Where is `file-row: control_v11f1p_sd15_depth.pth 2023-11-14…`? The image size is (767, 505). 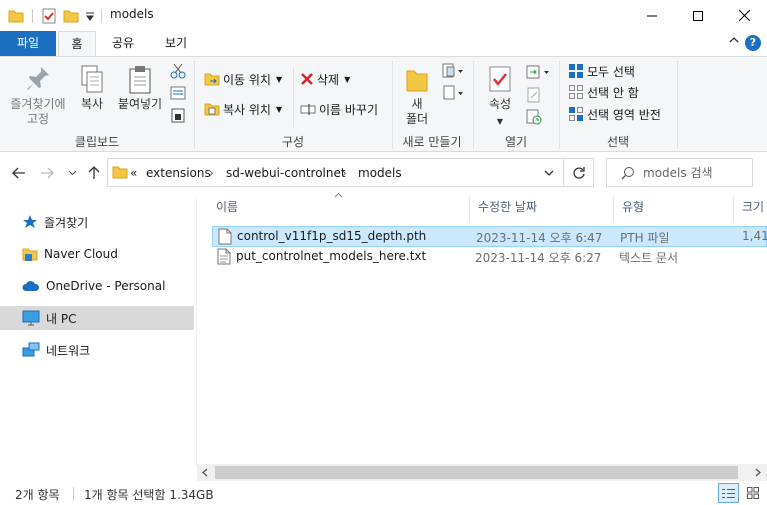 file-row: control_v11f1p_sd15_depth.pth 2023-11-14… is located at coordinates (489, 236).